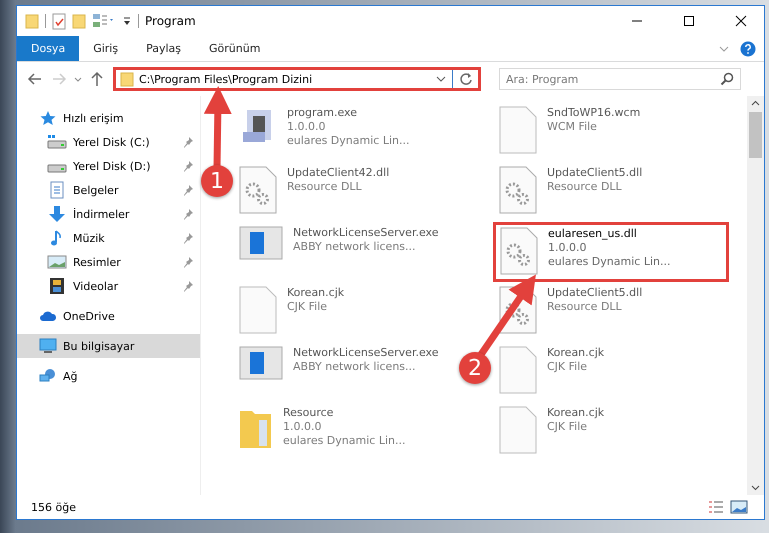 This screenshot has height=533, width=769. Describe the element at coordinates (104, 21) in the screenshot. I see `view-dropdown-icon` at that location.